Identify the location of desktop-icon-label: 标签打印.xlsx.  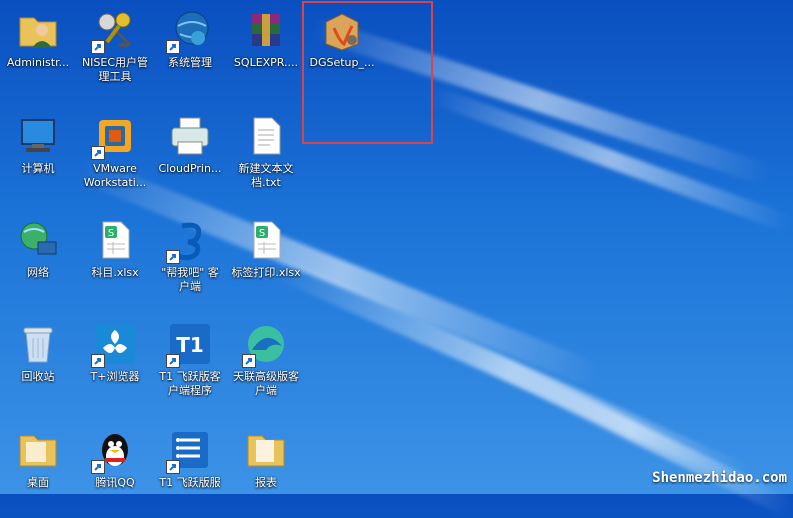
(266, 272).